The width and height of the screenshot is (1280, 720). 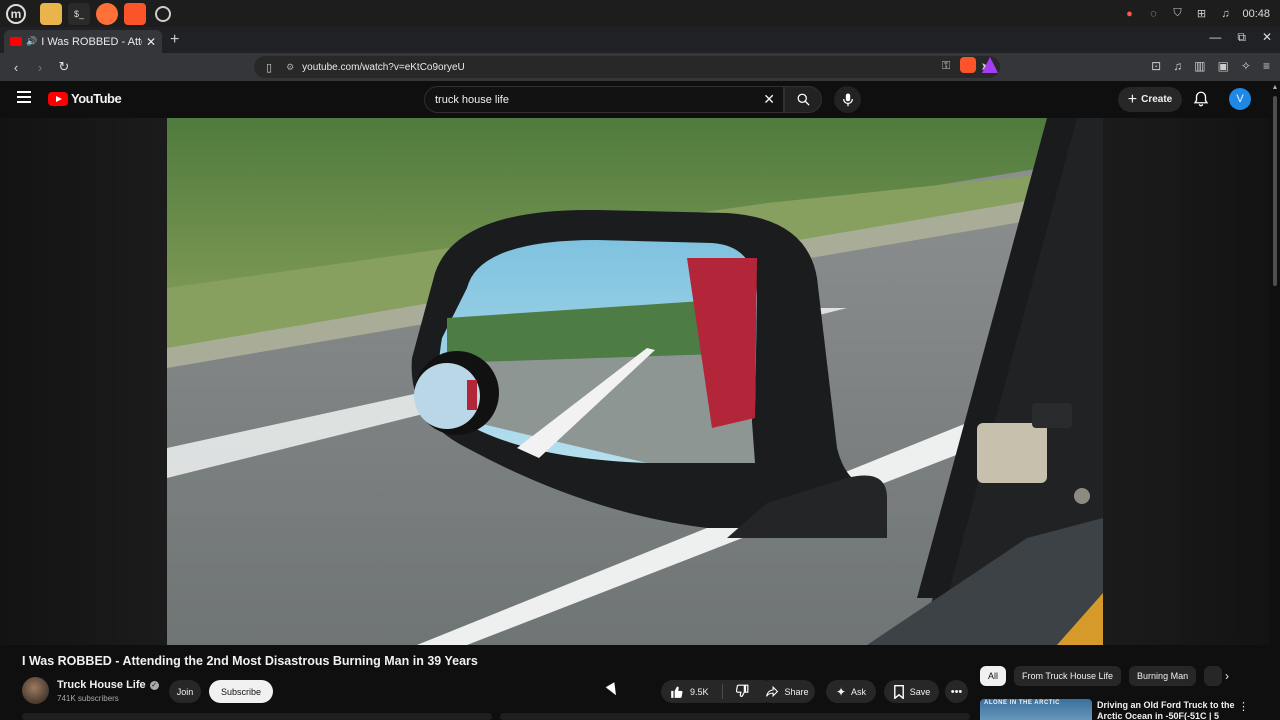 I want to click on browser-tabstrip: 🔊 I Was ROBBED - Attending ✕ + — ⧉ ✕, so click(x=640, y=40).